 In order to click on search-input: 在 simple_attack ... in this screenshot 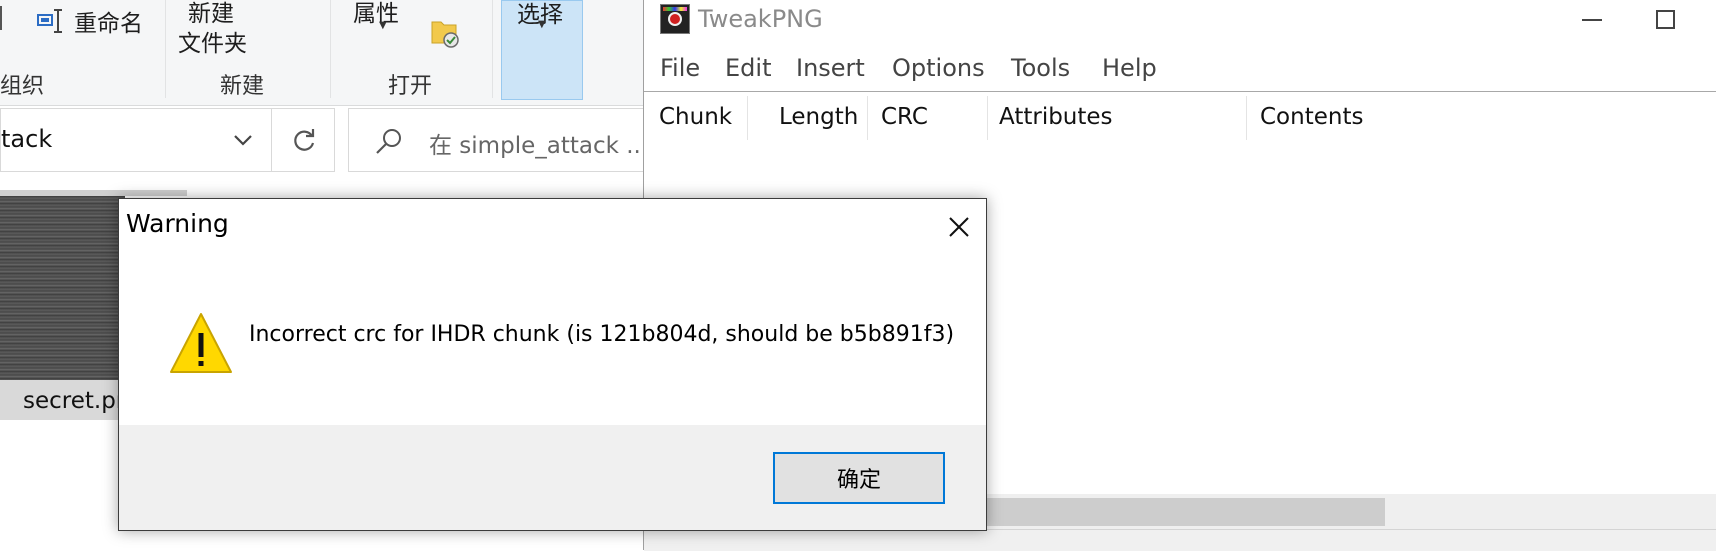, I will do `click(495, 140)`.